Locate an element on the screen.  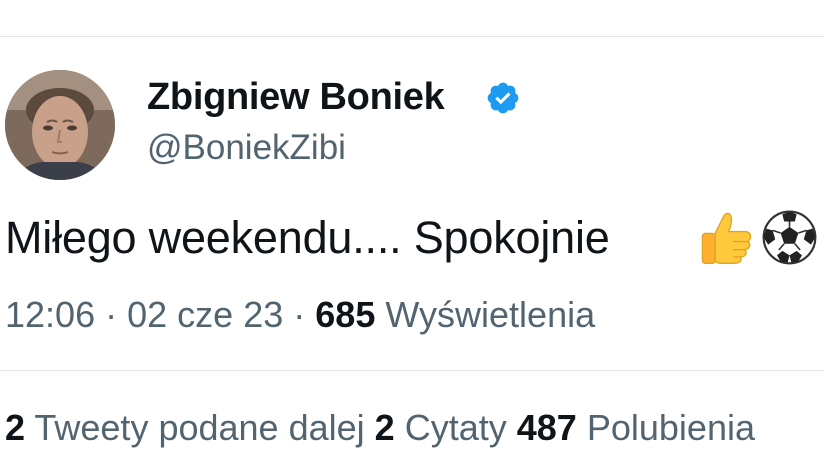
retweets-label: Tweety podane dalej is located at coordinates (199, 427).